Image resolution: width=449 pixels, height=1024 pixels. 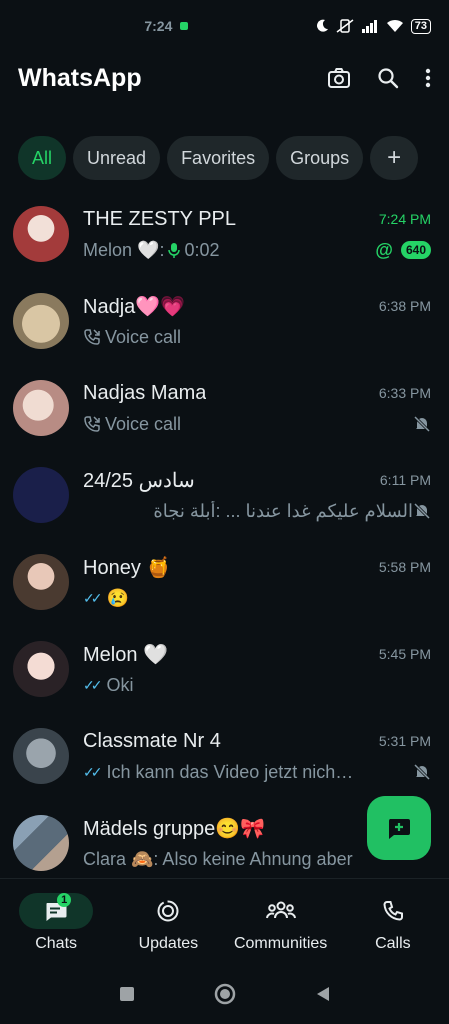 What do you see at coordinates (127, 994) in the screenshot?
I see `recents-icon` at bounding box center [127, 994].